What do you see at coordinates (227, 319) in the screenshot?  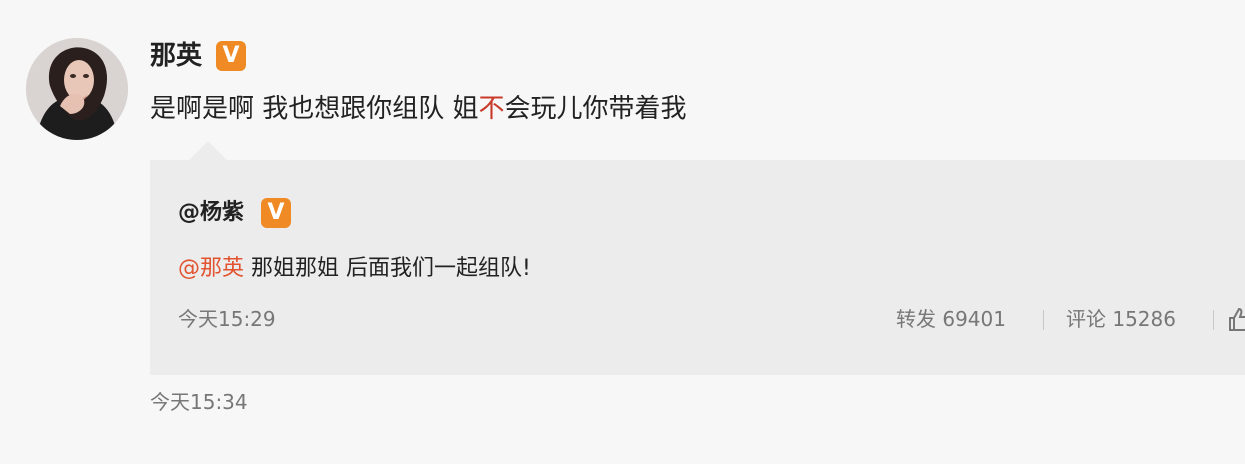 I see `quoted-post-time: 今天15:29` at bounding box center [227, 319].